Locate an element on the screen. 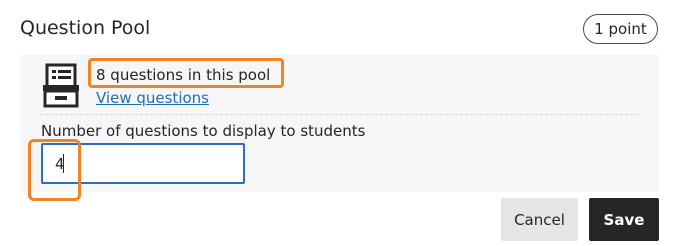 The width and height of the screenshot is (679, 246). num-questions-input is located at coordinates (143, 163).